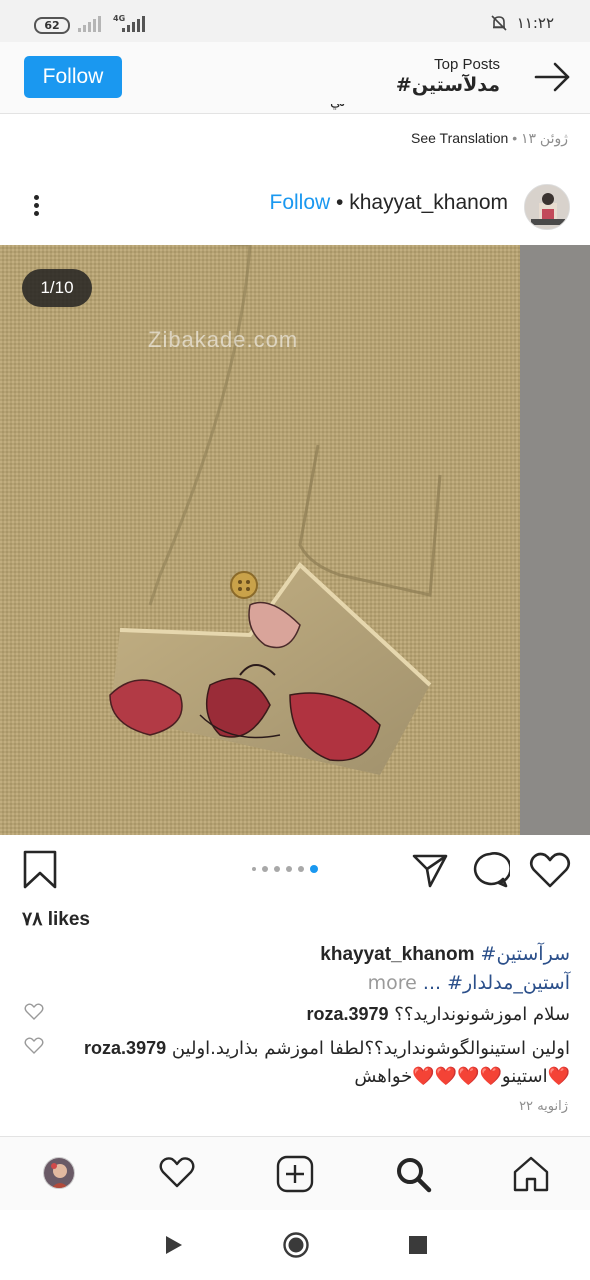  I want to click on header-titles: Top Posts #مدلآستین, so click(448, 76).